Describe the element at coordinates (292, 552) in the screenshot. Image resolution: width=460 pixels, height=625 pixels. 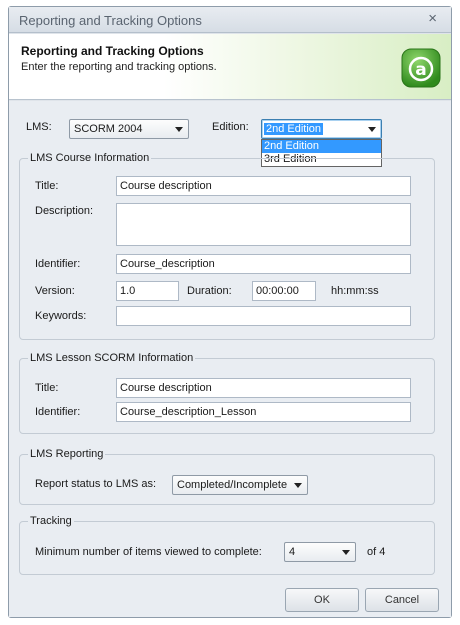
I see `min-items-value: 4` at that location.